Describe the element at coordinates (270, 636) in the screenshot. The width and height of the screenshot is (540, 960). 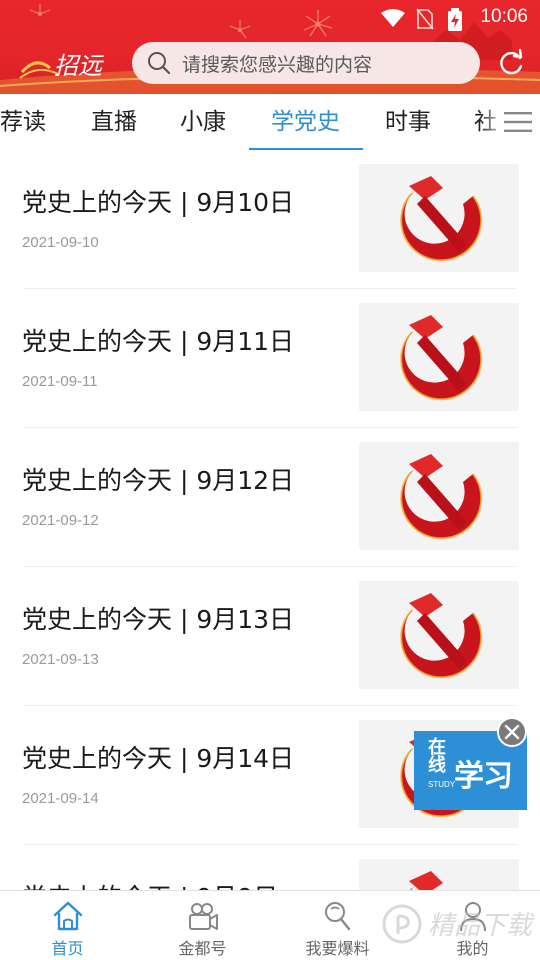
I see `article-item: 党史上的今天 | 9月13日 2021-09-13` at that location.